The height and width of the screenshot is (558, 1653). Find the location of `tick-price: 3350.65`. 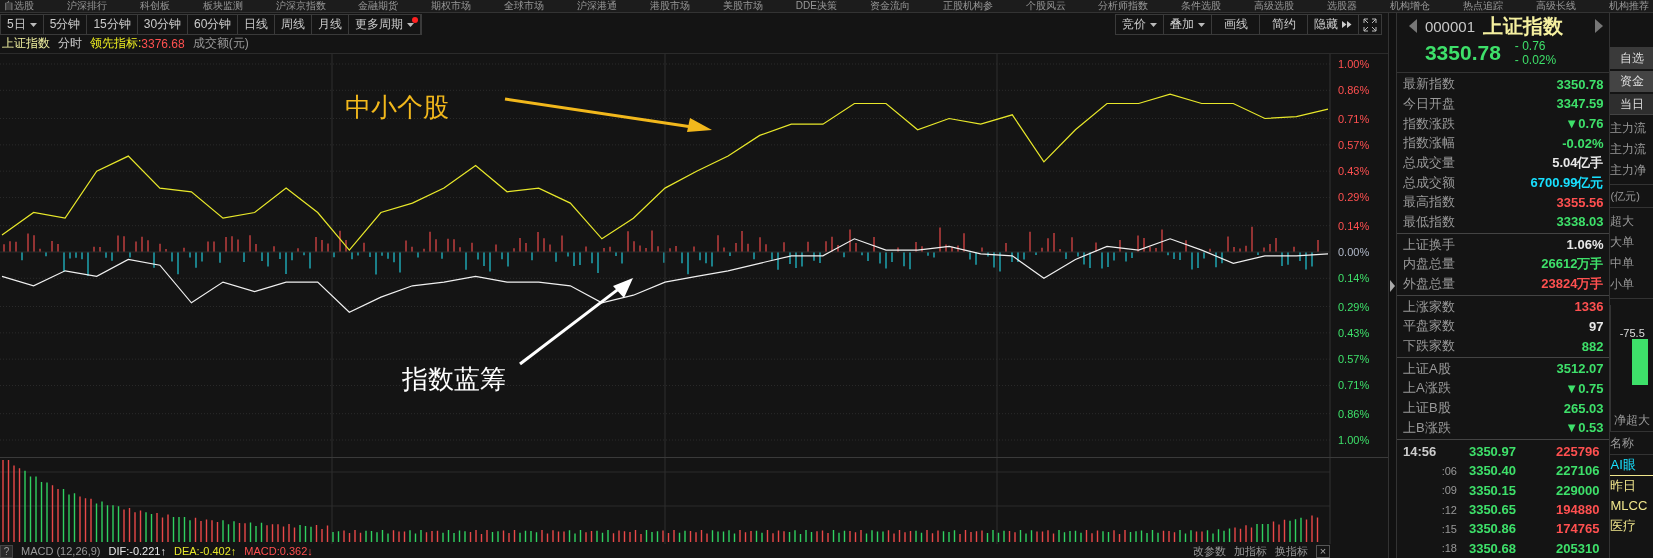

tick-price: 3350.65 is located at coordinates (1492, 509).